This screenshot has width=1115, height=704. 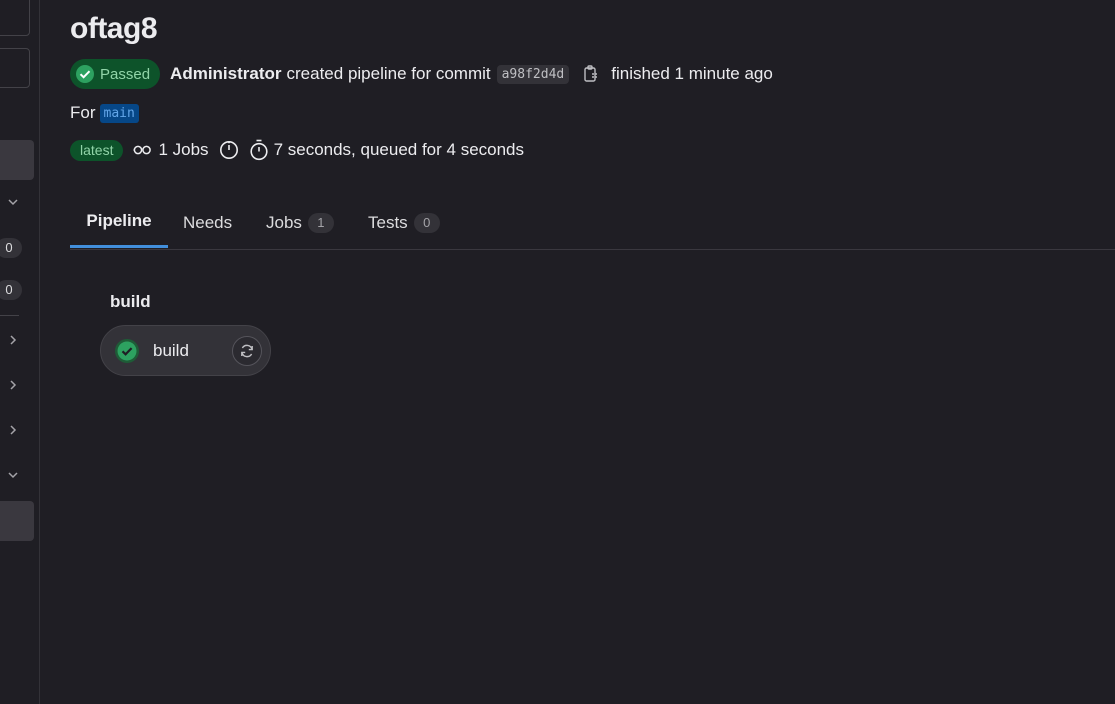 I want to click on duration-text: 7 seconds, queued for 4 seconds, so click(x=399, y=149).